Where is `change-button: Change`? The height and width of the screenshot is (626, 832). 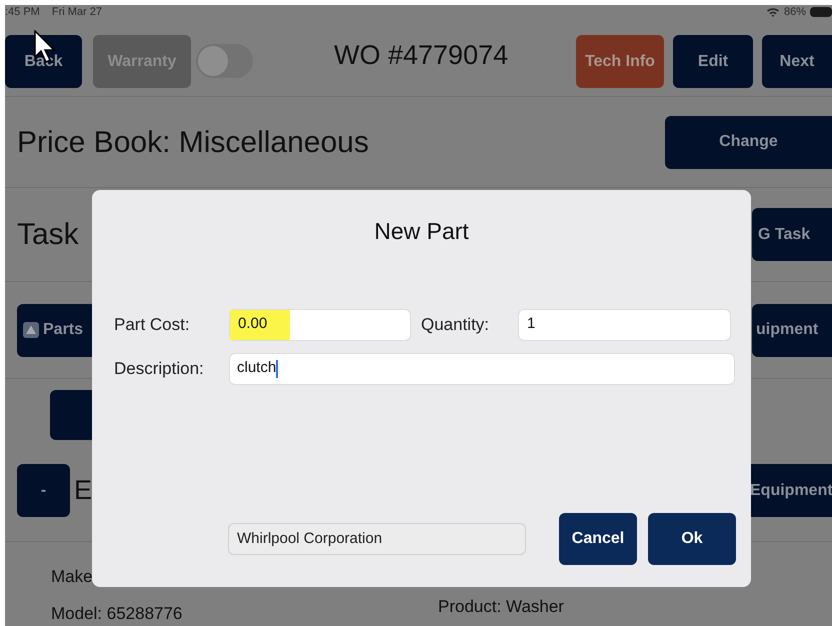 change-button: Change is located at coordinates (748, 142).